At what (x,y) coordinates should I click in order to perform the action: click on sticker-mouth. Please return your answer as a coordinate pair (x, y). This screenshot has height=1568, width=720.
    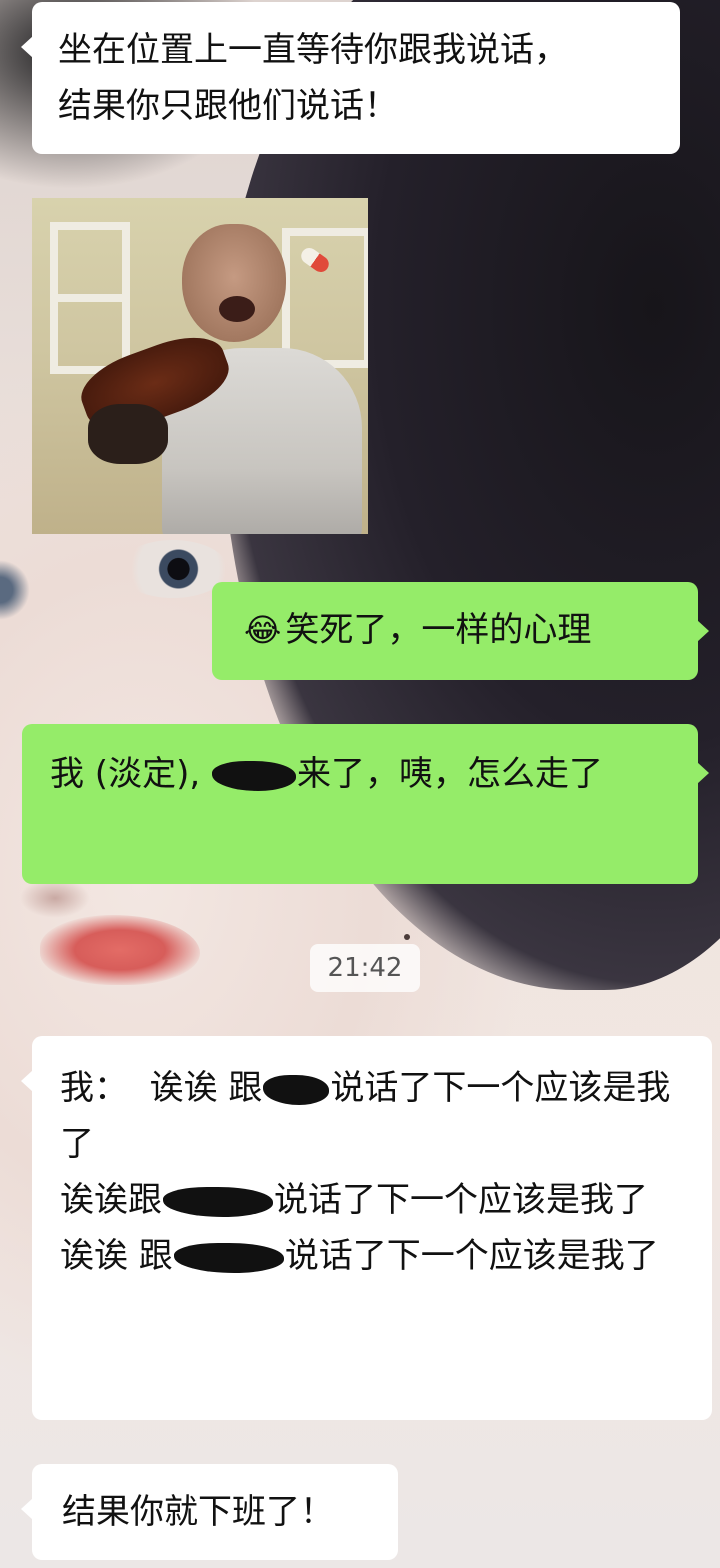
    Looking at the image, I should click on (237, 309).